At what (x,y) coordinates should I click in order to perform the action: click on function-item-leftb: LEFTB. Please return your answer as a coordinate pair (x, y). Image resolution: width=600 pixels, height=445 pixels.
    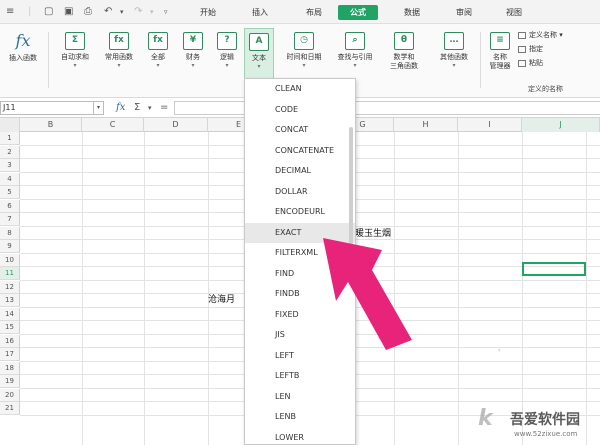
    Looking at the image, I should click on (300, 376).